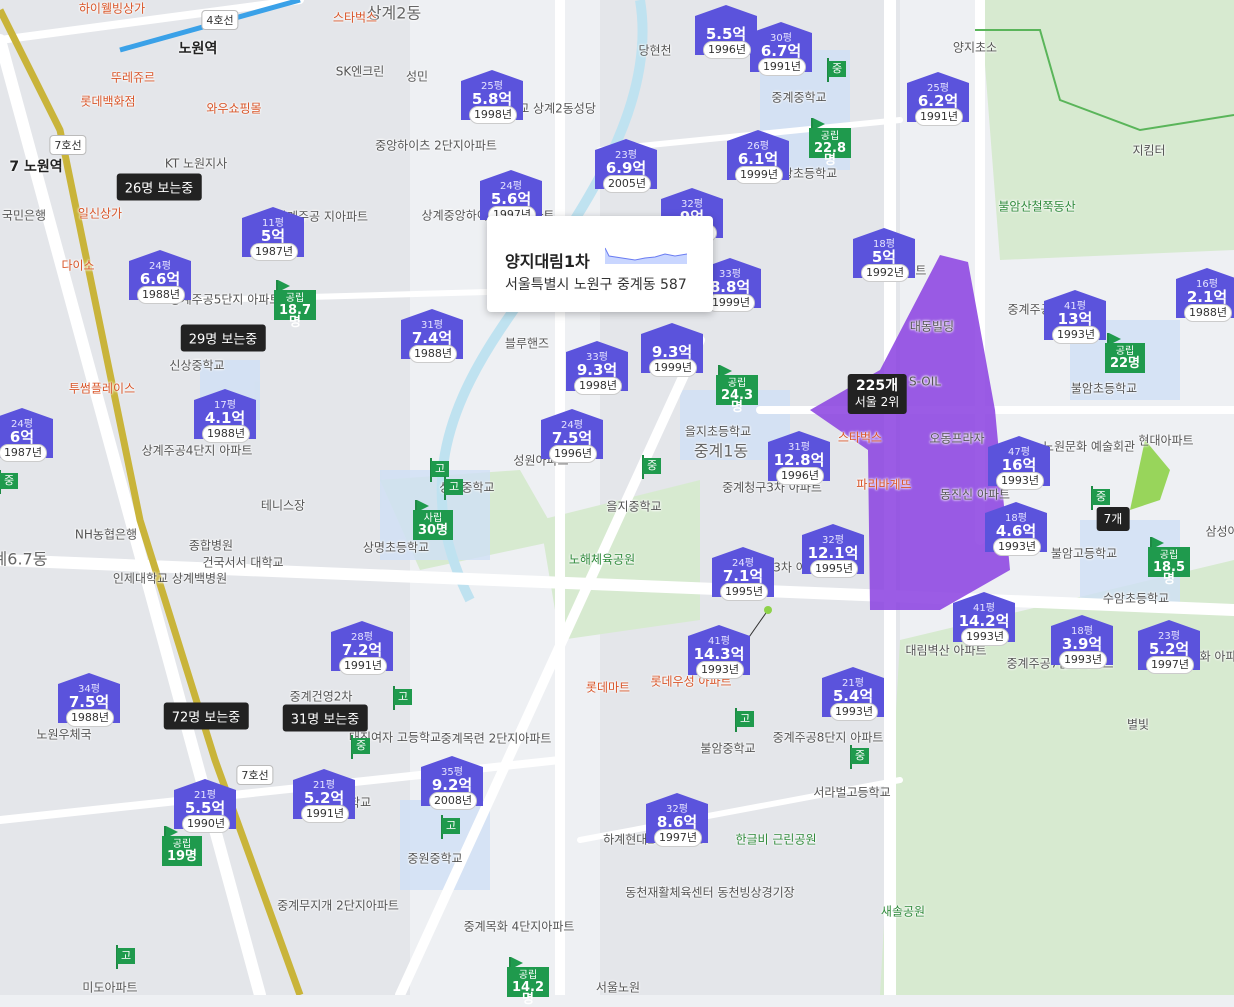 Image resolution: width=1234 pixels, height=1007 pixels. Describe the element at coordinates (1170, 665) in the screenshot. I see `marker-year: 1997년` at that location.